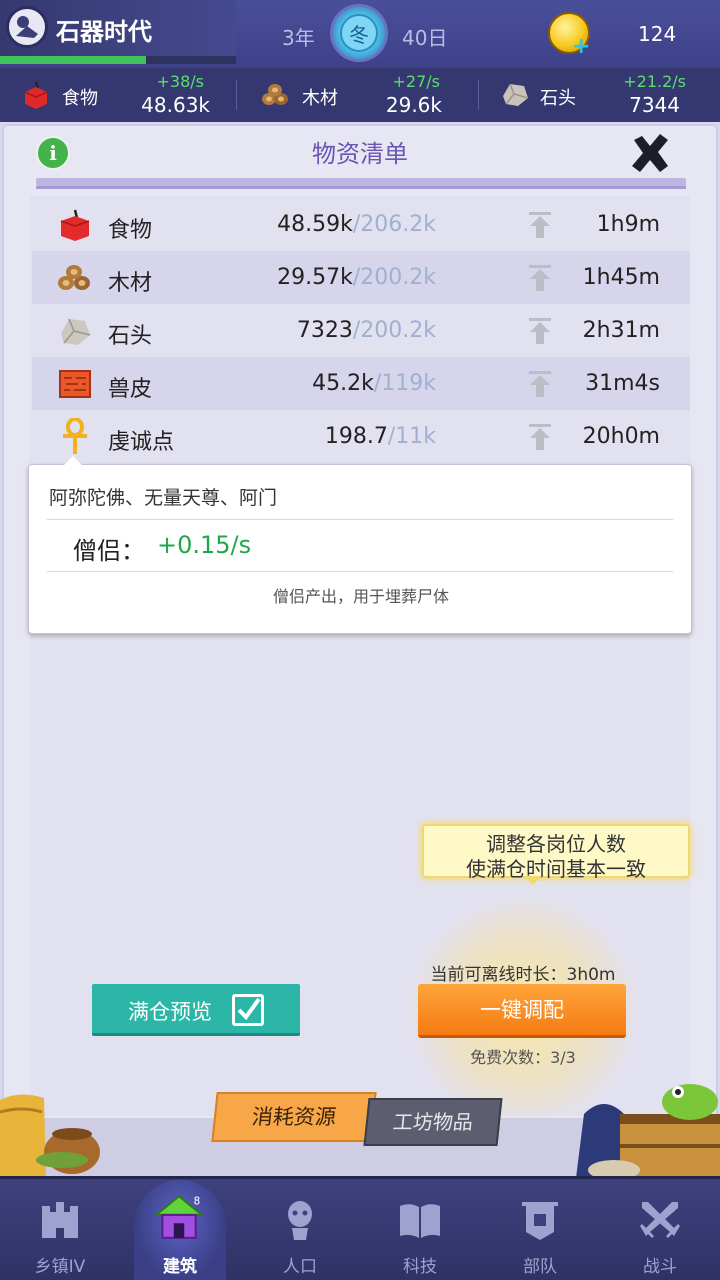 Image resolution: width=720 pixels, height=1280 pixels. Describe the element at coordinates (523, 975) in the screenshot. I see `offline-duration: 当前可离线时长：3h0m` at that location.